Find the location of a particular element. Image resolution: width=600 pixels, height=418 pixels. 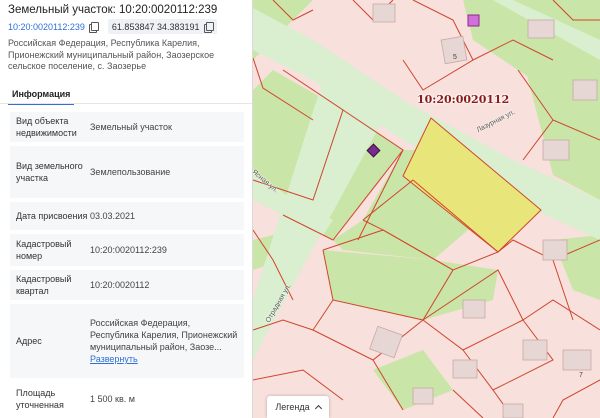

row-value: Землепользование is located at coordinates (130, 172).